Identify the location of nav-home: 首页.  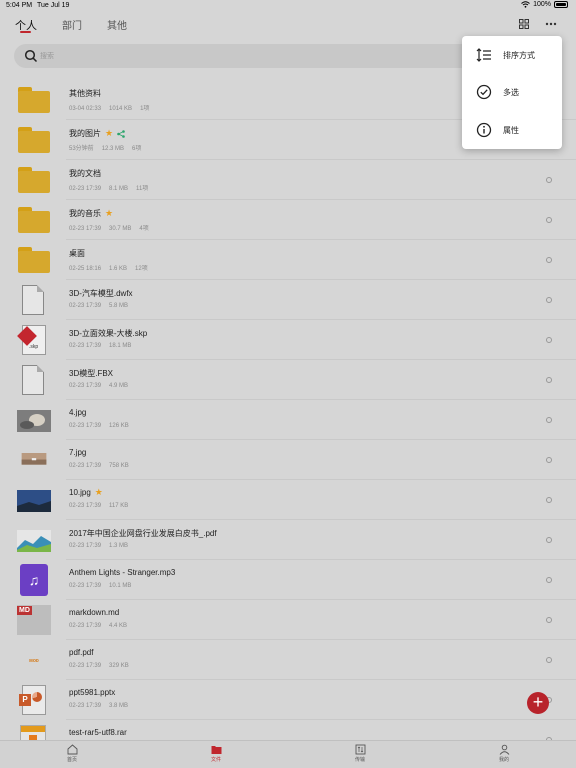
(72, 753).